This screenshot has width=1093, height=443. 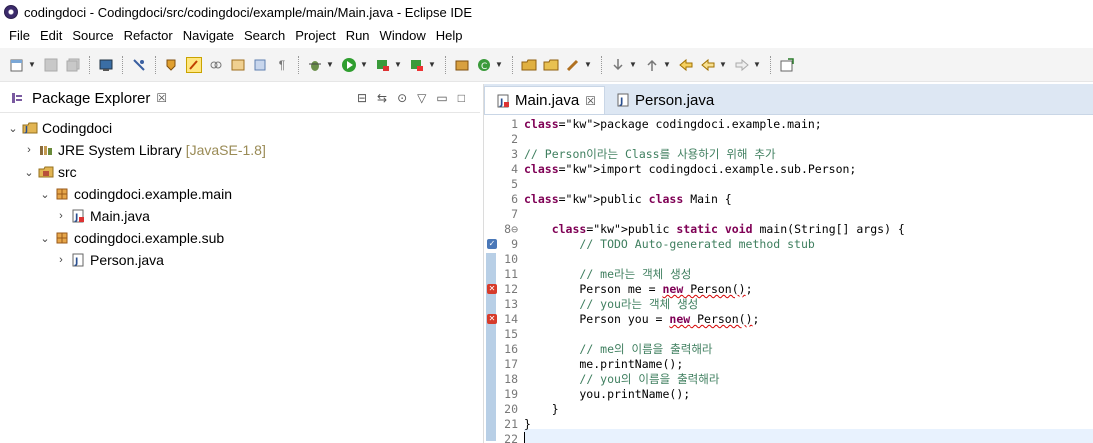 What do you see at coordinates (240, 238) in the screenshot?
I see `tree-node-package-sub: ⌄ codingdoci.example.sub` at bounding box center [240, 238].